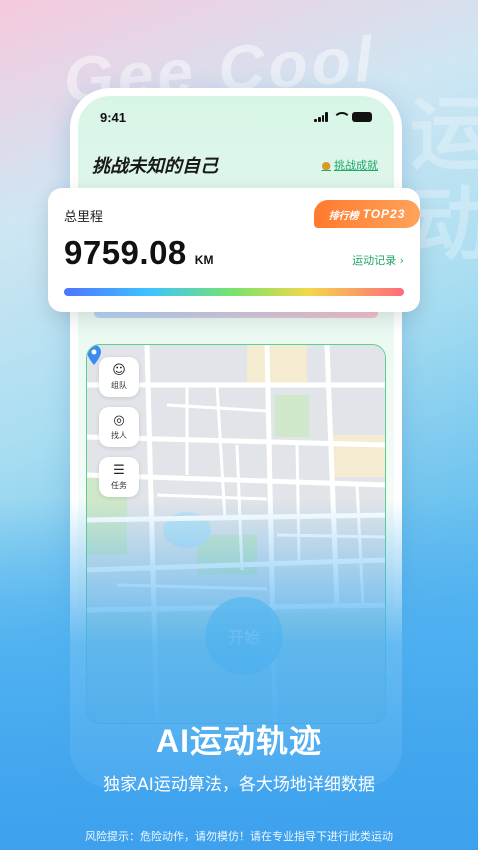 Image resolution: width=478 pixels, height=850 pixels. What do you see at coordinates (238, 741) in the screenshot?
I see `feature-title: AI运动轨迹` at bounding box center [238, 741].